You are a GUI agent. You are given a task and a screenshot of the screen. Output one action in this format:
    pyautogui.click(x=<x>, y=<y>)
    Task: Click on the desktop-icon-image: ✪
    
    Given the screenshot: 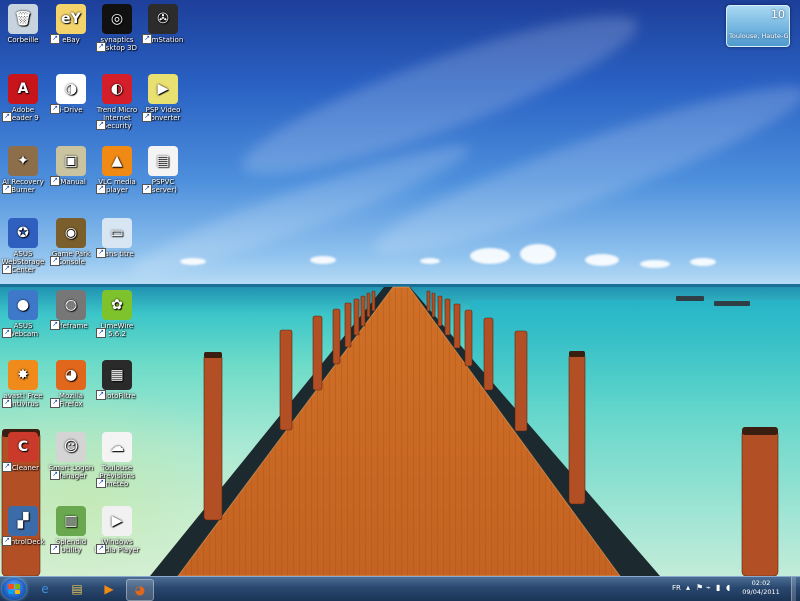 What is the action you would take?
    pyautogui.click(x=23, y=233)
    